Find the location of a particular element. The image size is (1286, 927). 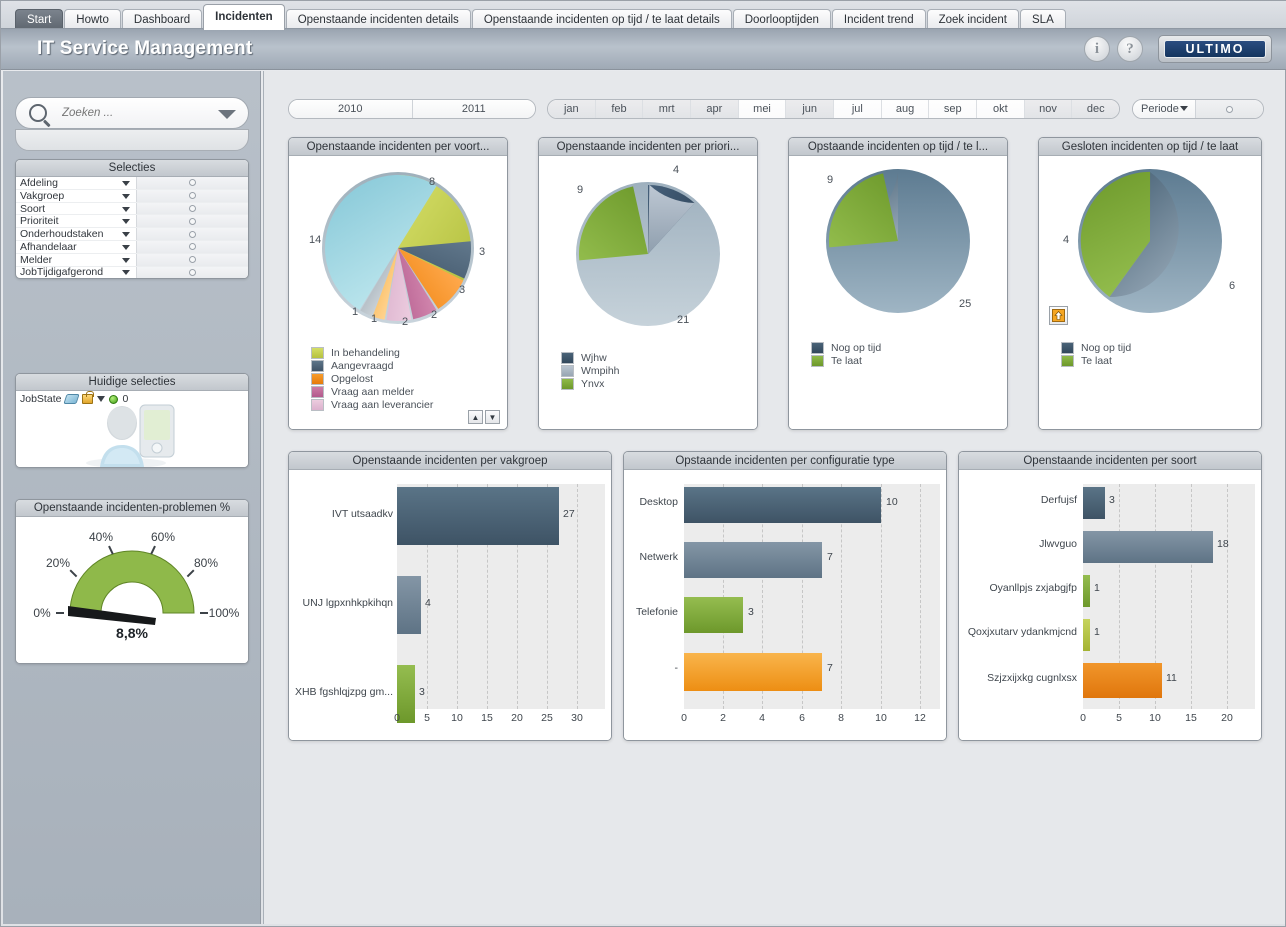

month-button-jul: jul is located at coordinates (858, 109).